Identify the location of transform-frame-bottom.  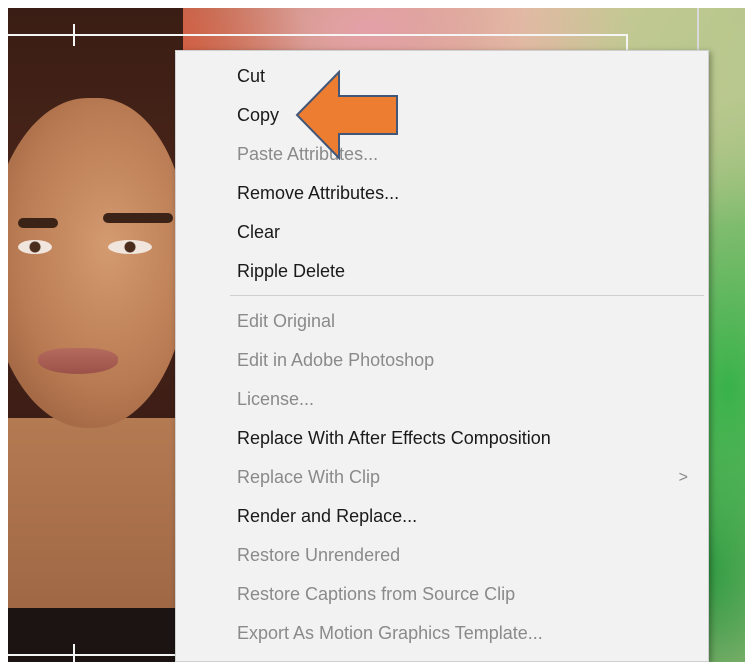
(91, 655).